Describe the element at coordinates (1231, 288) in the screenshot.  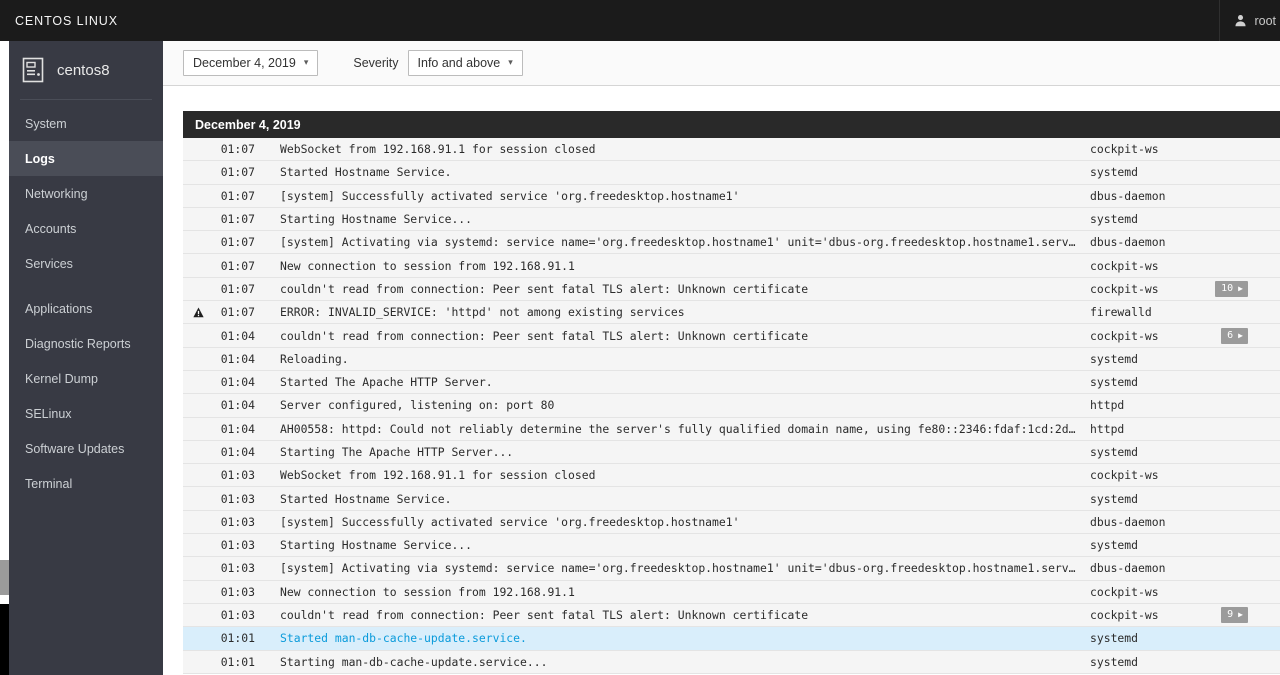
I see `log-entry-count-badge: 10 ▶` at that location.